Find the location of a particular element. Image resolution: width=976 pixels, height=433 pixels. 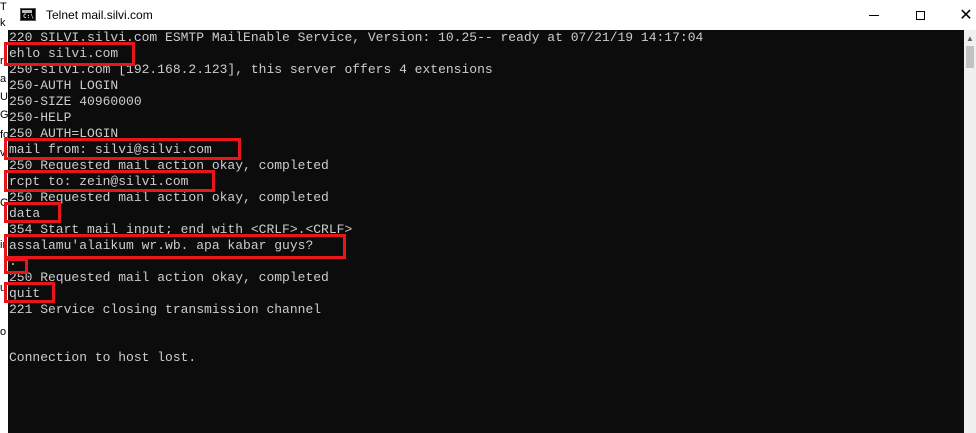

highlight-quit-command is located at coordinates (29, 292).